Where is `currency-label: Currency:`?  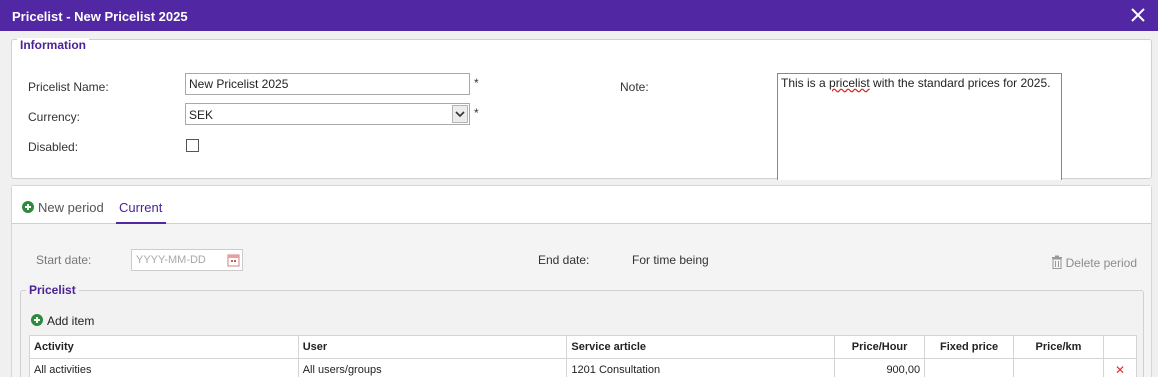
currency-label: Currency: is located at coordinates (54, 117).